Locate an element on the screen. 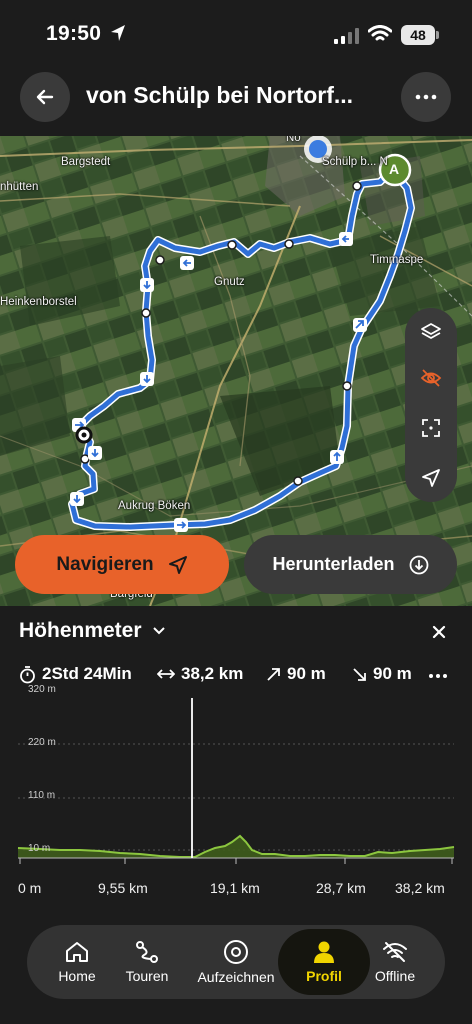 This screenshot has width=472, height=1024. distance-value: 38,2 km is located at coordinates (212, 673).